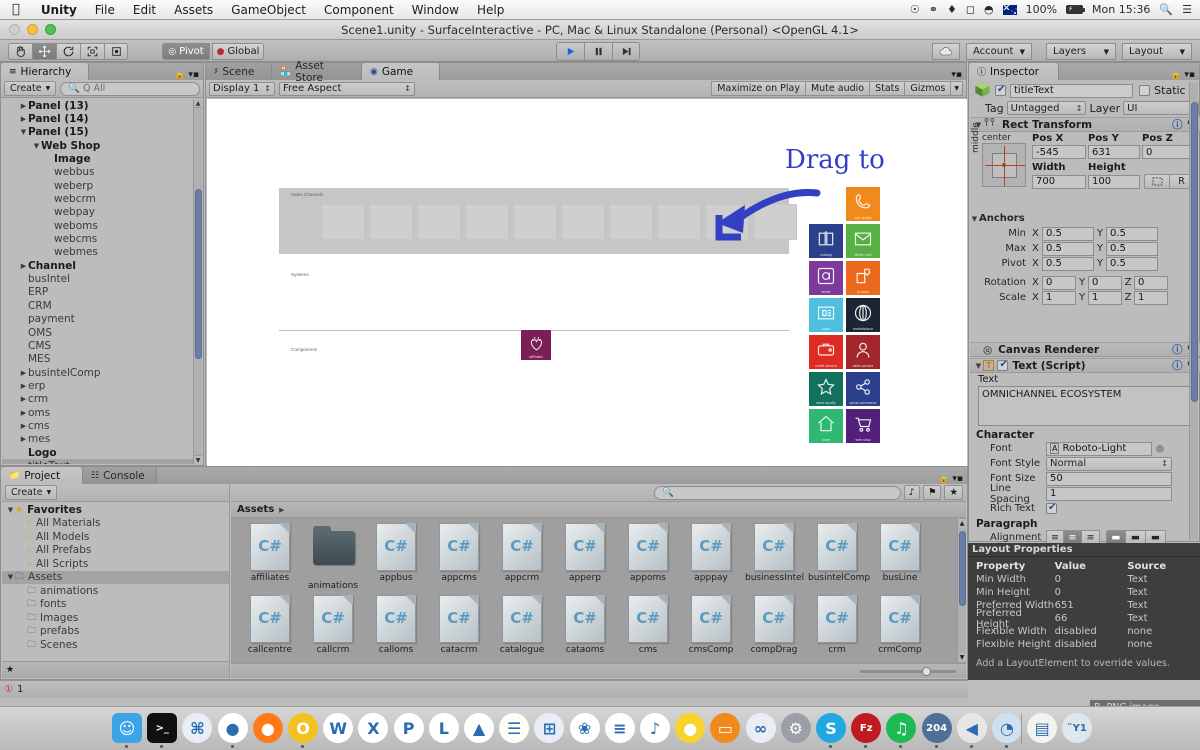  I want to click on asset-item: C# apppay, so click(711, 553).